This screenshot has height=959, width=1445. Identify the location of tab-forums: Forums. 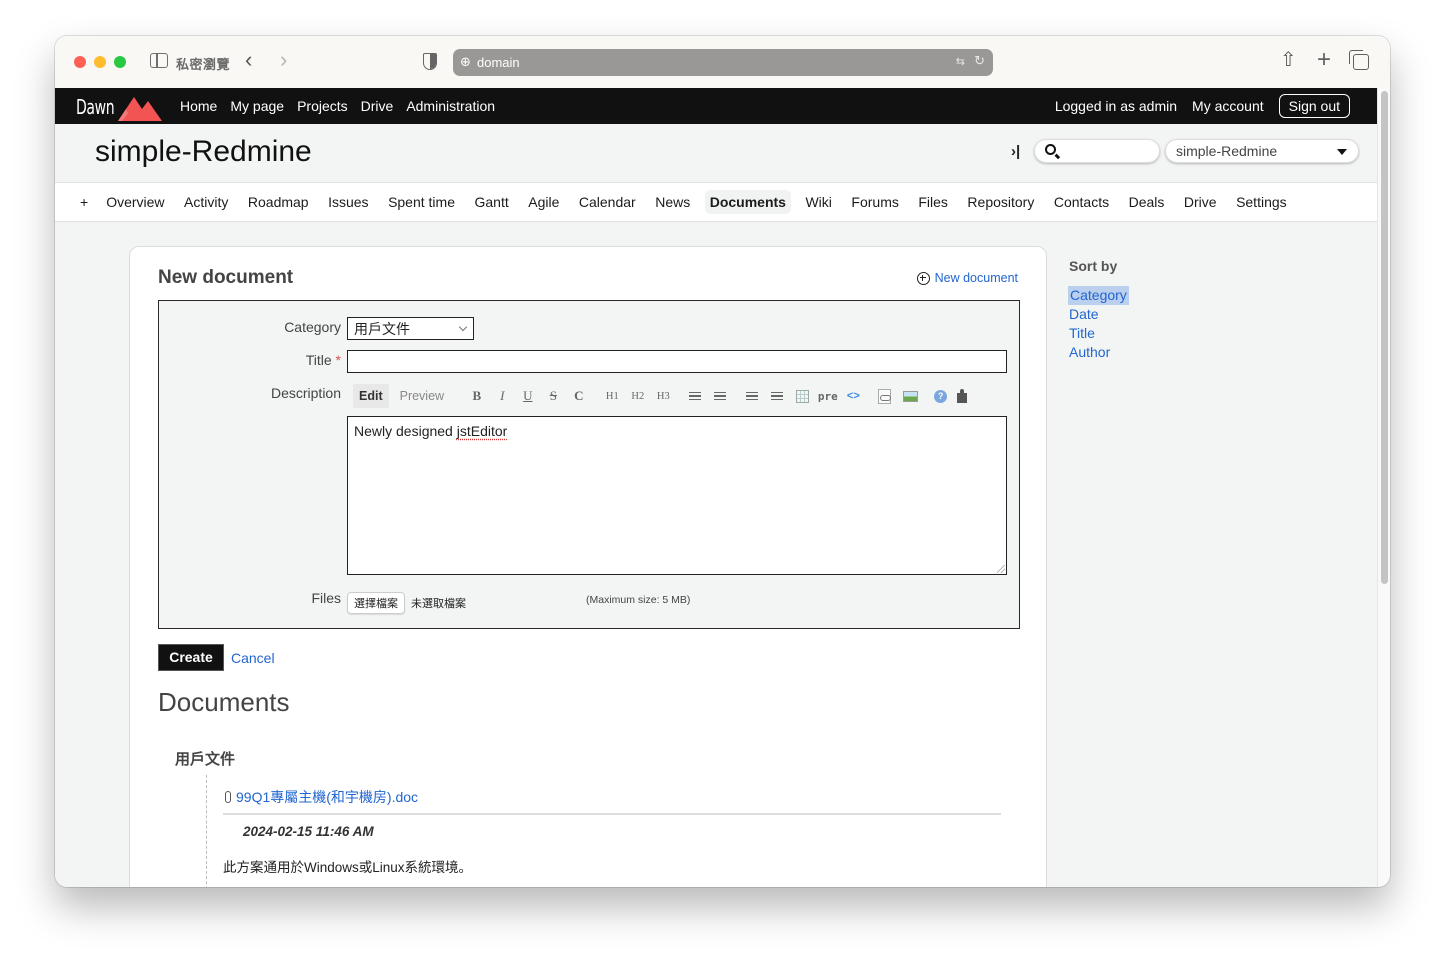
(874, 202).